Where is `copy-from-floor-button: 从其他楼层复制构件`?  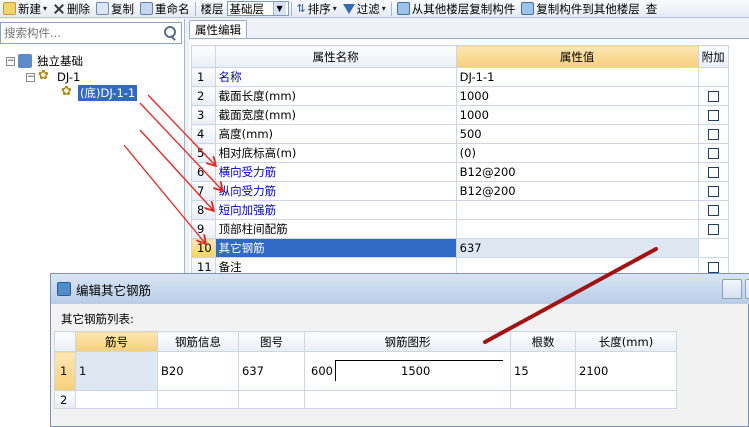 copy-from-floor-button: 从其他楼层复制构件 is located at coordinates (456, 8).